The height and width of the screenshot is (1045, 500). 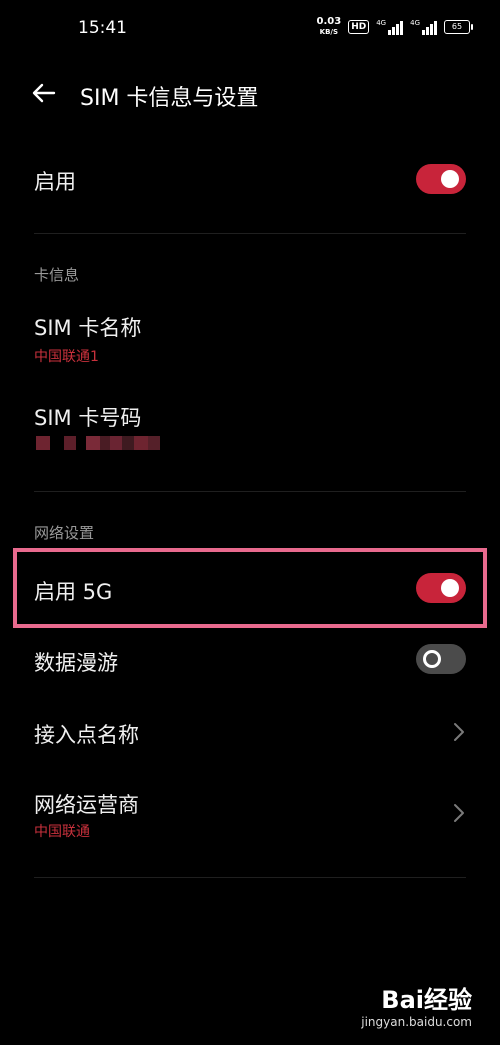 What do you see at coordinates (66, 357) in the screenshot?
I see `sim-name-value: 中国联通1` at bounding box center [66, 357].